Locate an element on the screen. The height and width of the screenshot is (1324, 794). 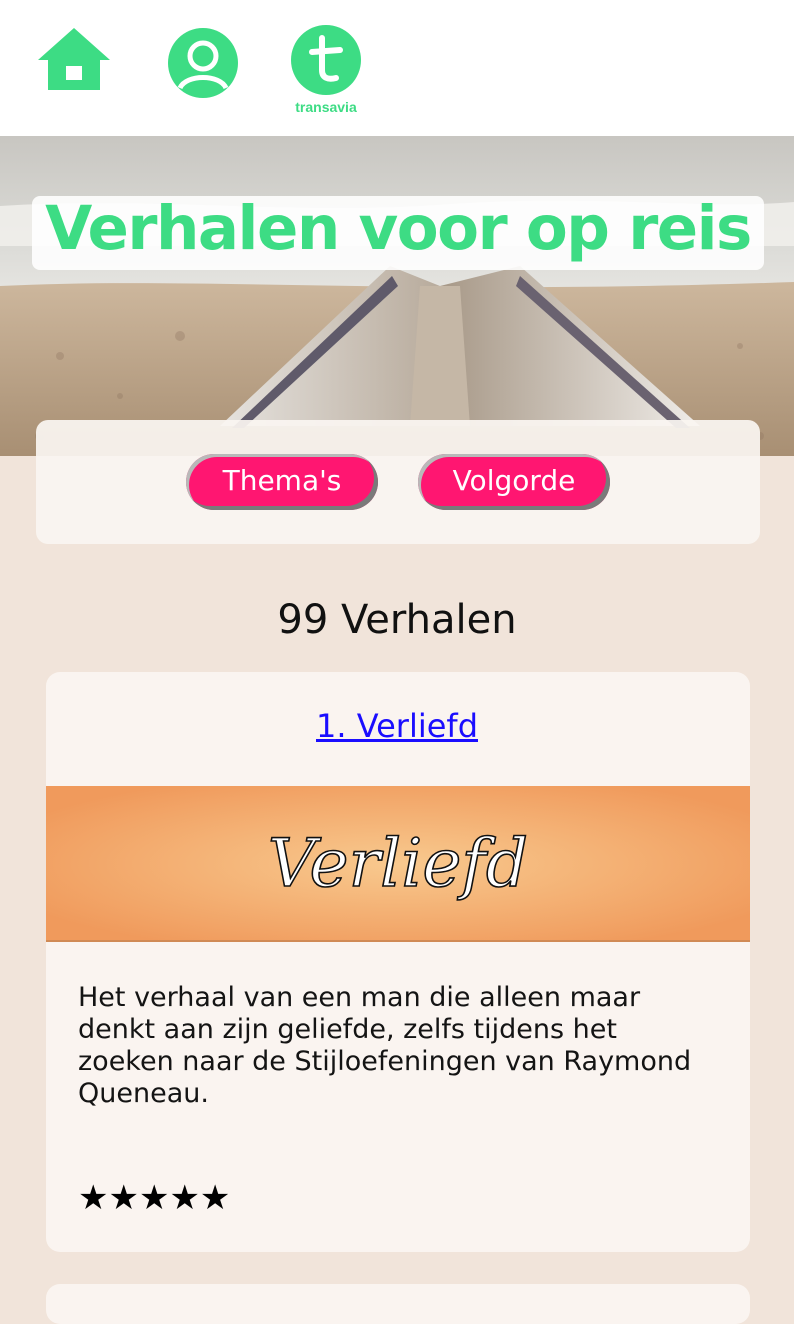
story-banner-image: Verliefd is located at coordinates (398, 864).